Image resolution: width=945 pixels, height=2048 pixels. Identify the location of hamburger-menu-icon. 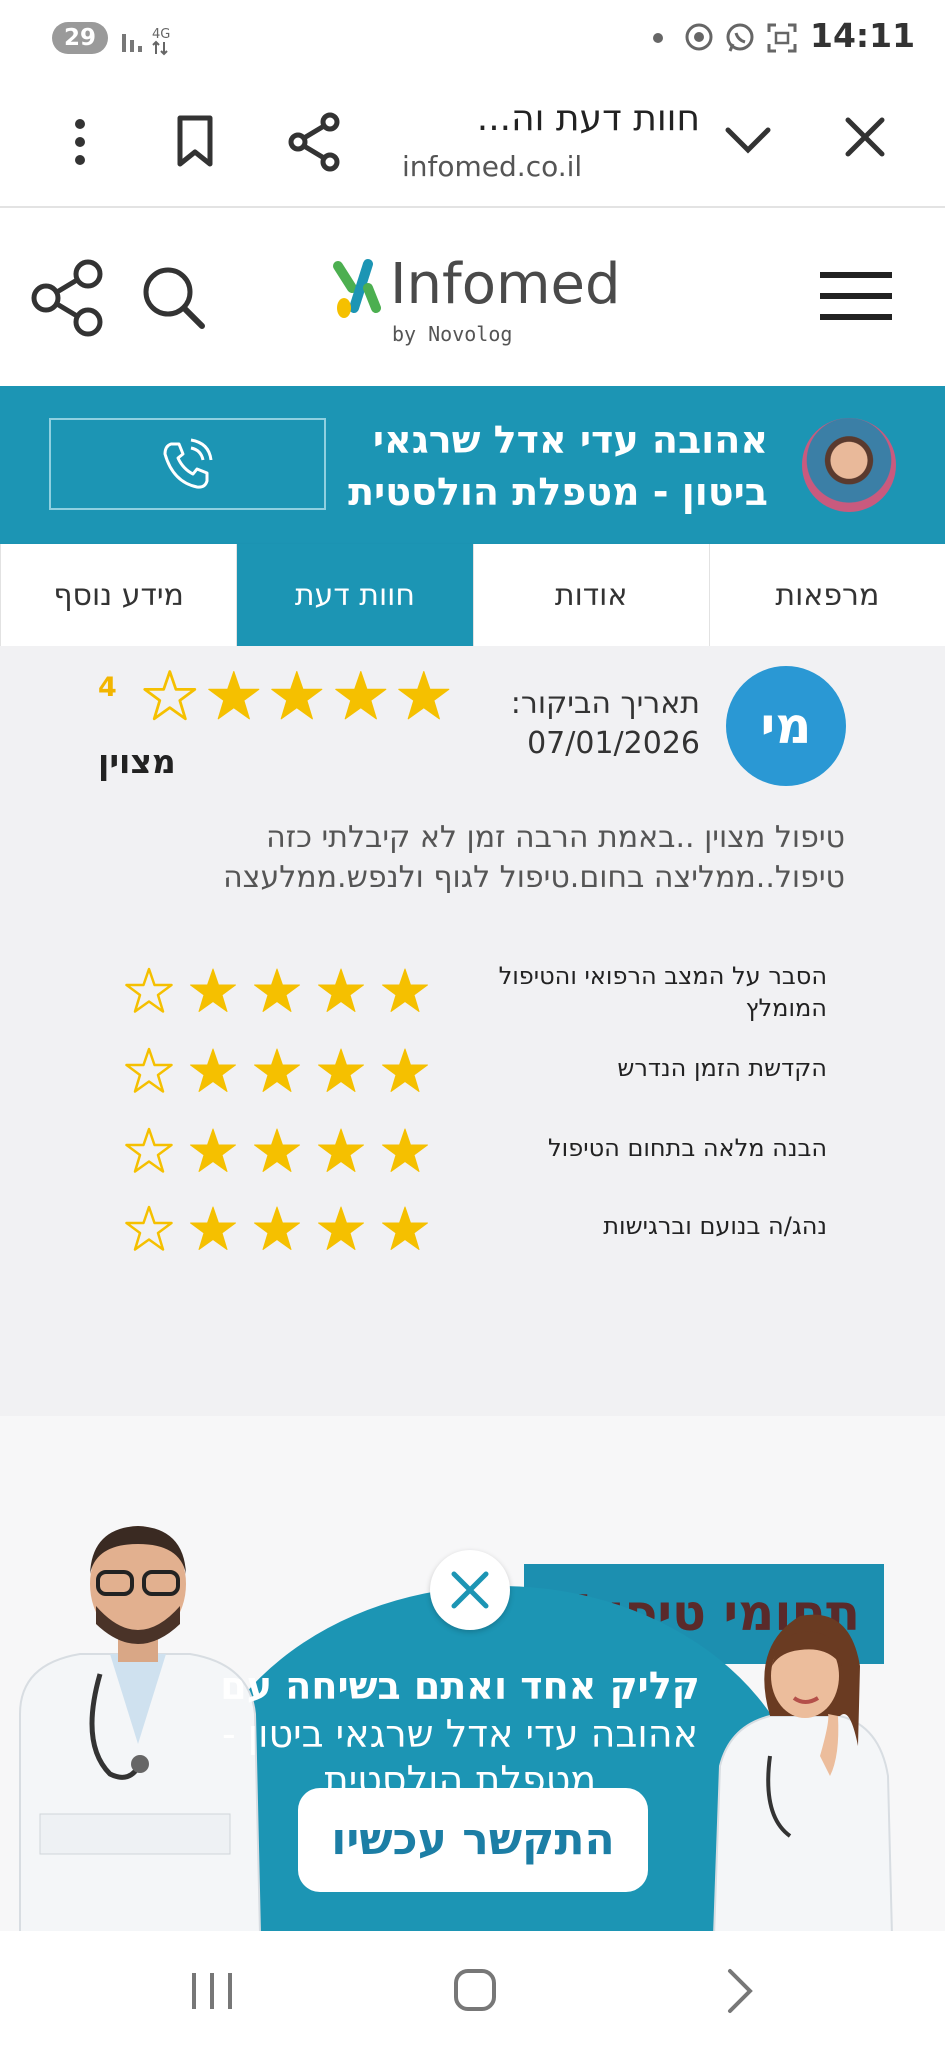
(856, 296).